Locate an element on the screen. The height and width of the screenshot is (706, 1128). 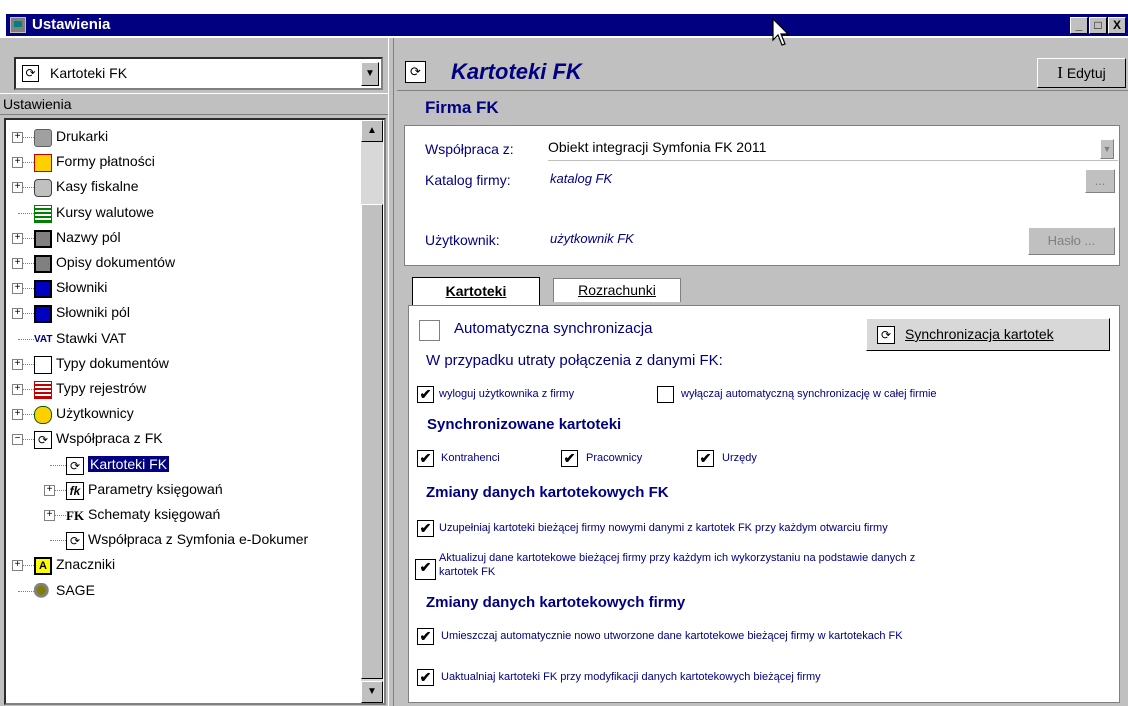
scroll-thumb is located at coordinates (372, 441).